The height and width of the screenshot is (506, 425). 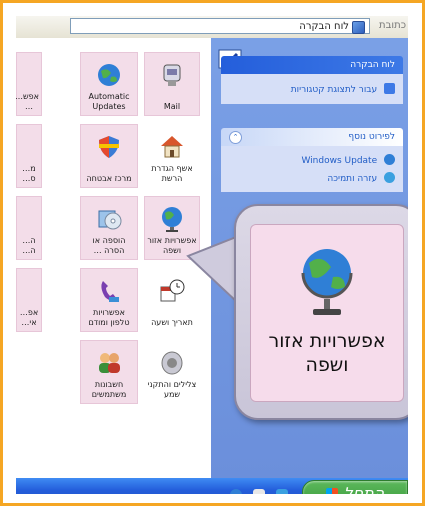 I want to click on magnified-icon-tile: אפשרויות אזור ושפה, so click(x=327, y=313).